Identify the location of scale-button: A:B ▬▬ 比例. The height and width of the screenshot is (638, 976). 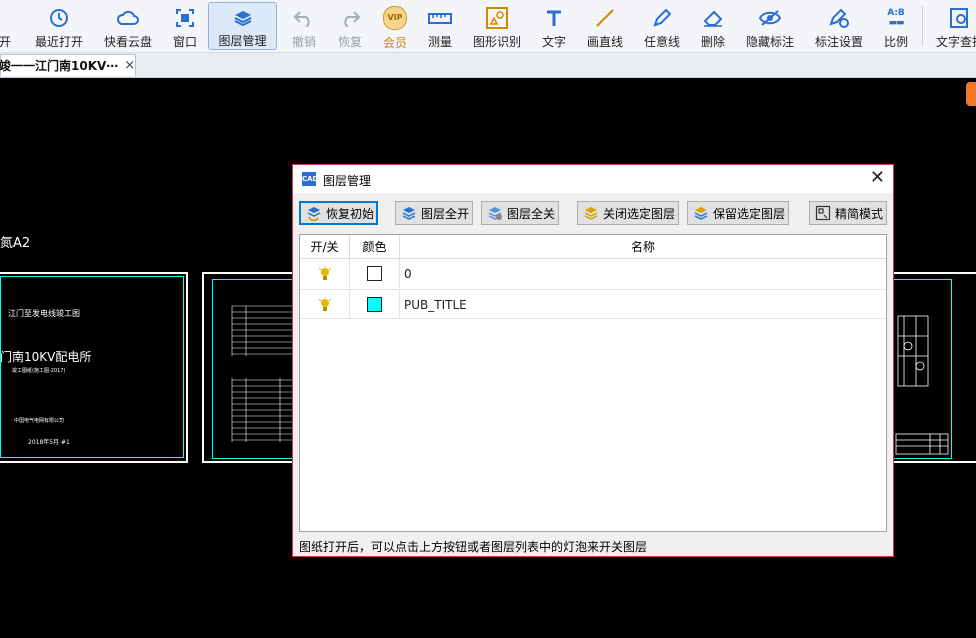
(896, 26).